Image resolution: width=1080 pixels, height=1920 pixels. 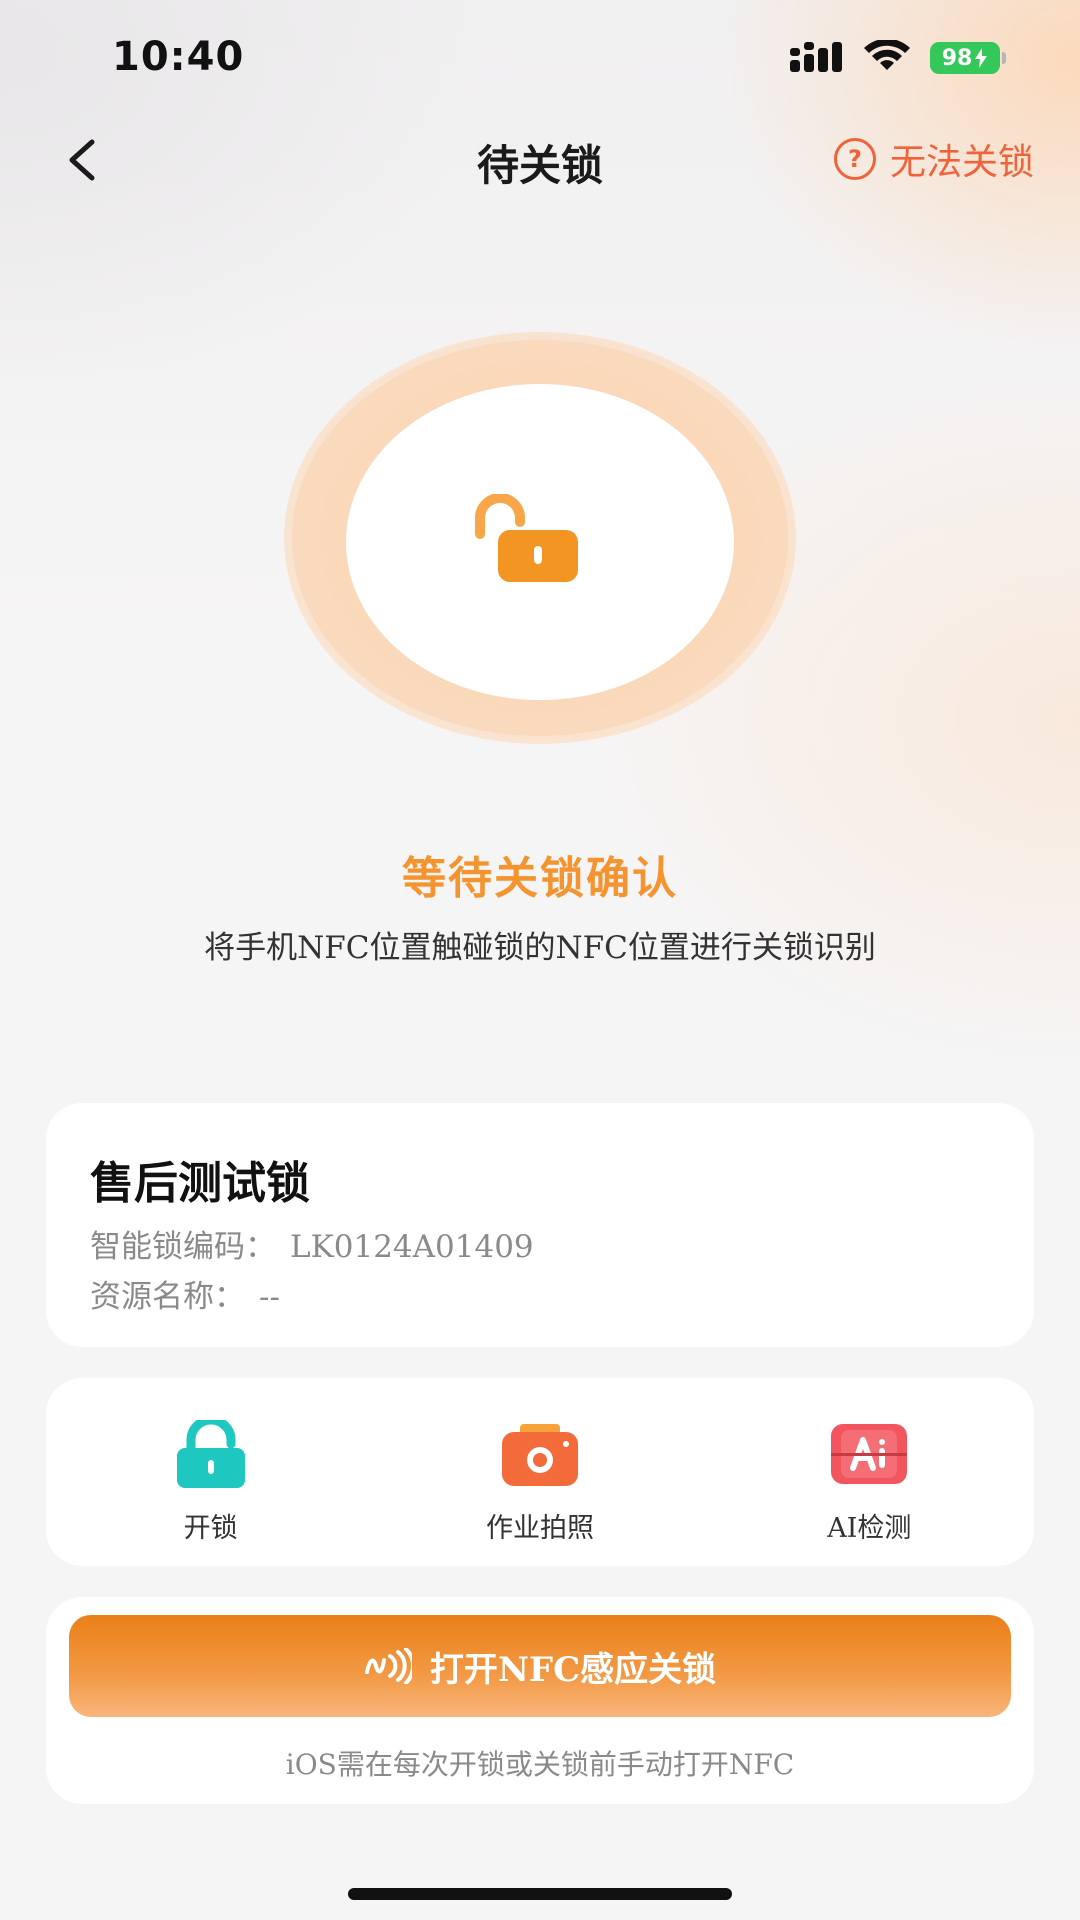 What do you see at coordinates (540, 1764) in the screenshot?
I see `nfc-hint: iOS需在每次开锁或关锁前手动打开NFC` at bounding box center [540, 1764].